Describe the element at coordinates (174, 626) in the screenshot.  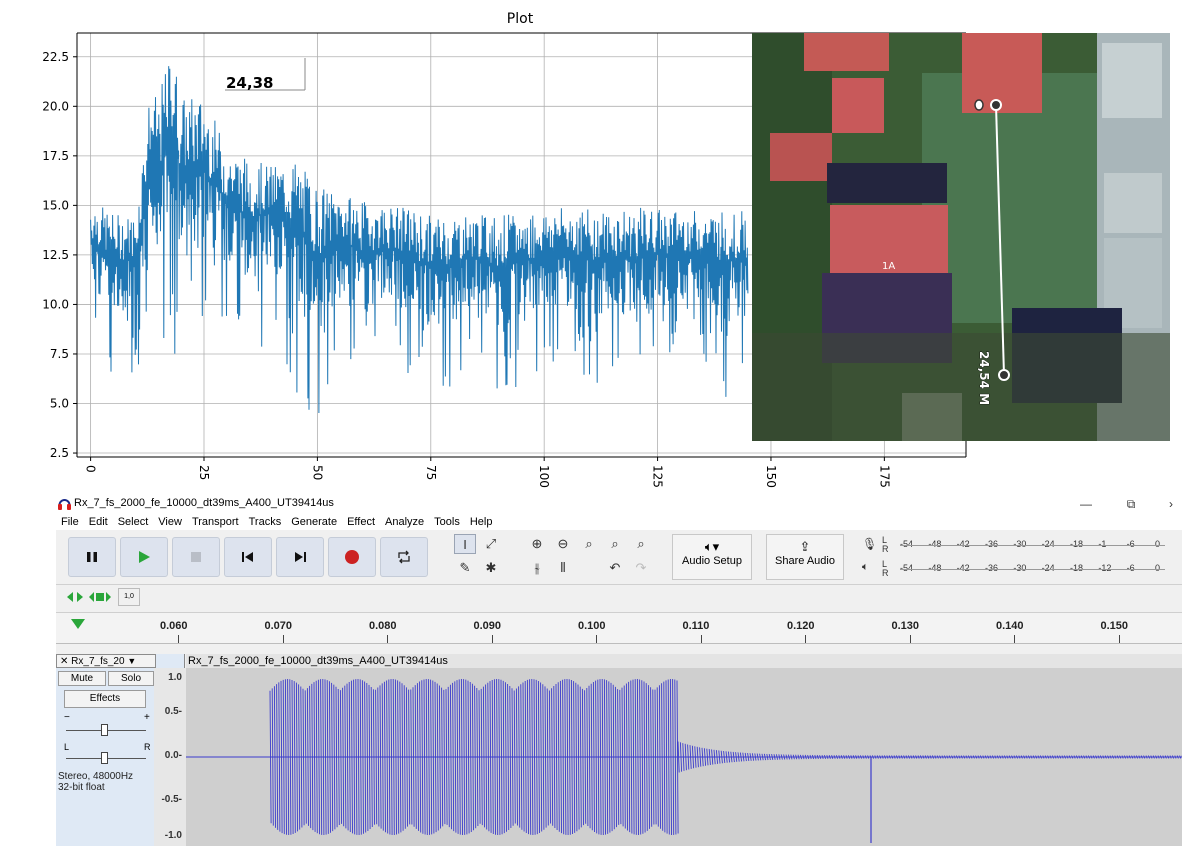
I see `ruler-tick-label: 0.060` at that location.